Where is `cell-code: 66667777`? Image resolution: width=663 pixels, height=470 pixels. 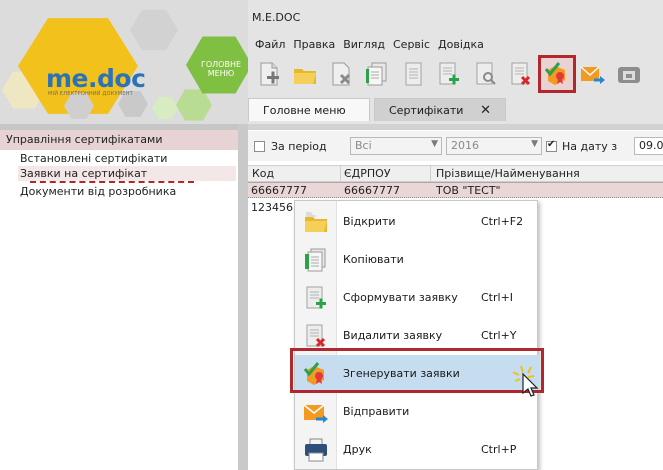 cell-code: 66667777 is located at coordinates (279, 190).